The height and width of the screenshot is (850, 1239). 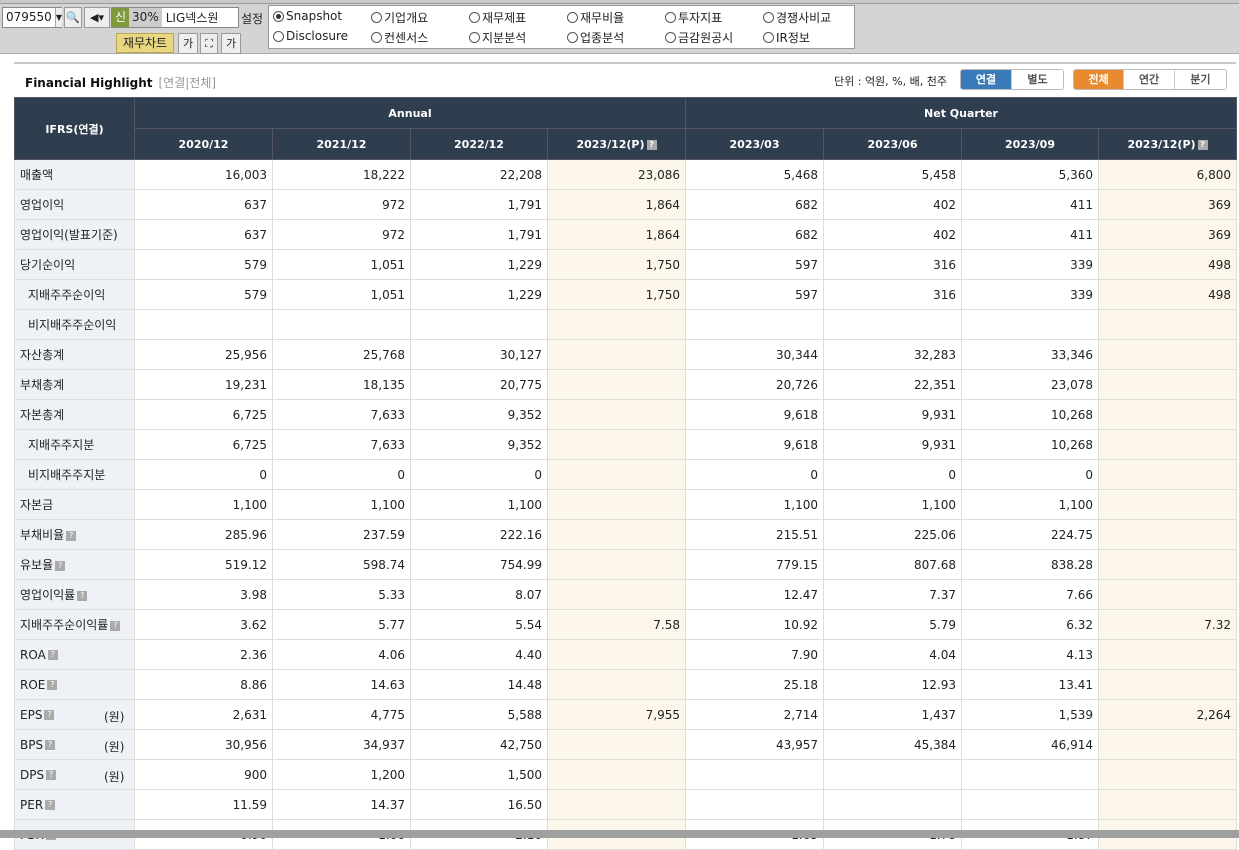 I want to click on menu-label: 기업개요, so click(x=406, y=18).